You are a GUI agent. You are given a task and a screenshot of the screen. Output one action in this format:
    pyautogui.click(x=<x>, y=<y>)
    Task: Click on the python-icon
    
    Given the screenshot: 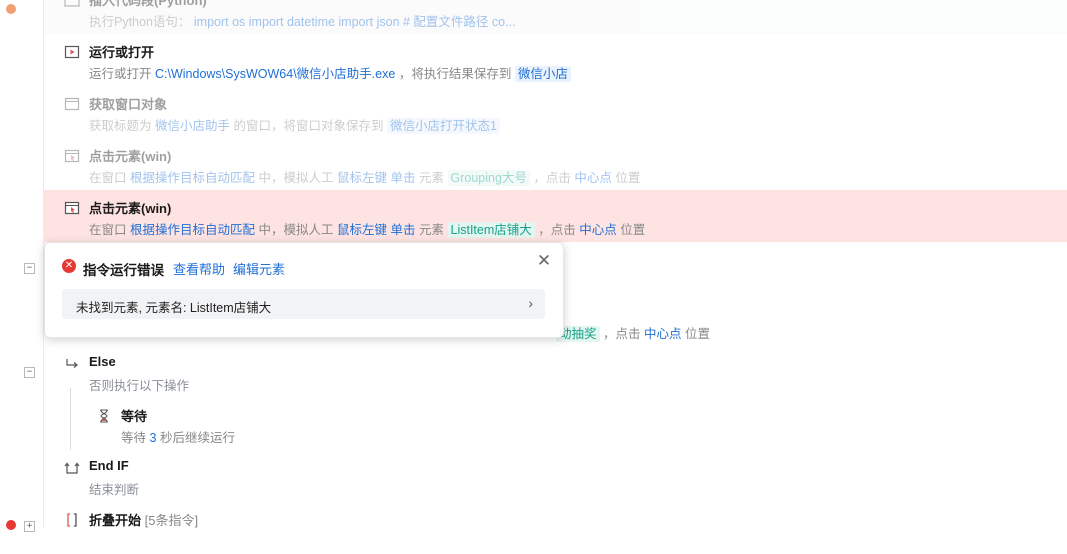 What is the action you would take?
    pyautogui.click(x=72, y=4)
    